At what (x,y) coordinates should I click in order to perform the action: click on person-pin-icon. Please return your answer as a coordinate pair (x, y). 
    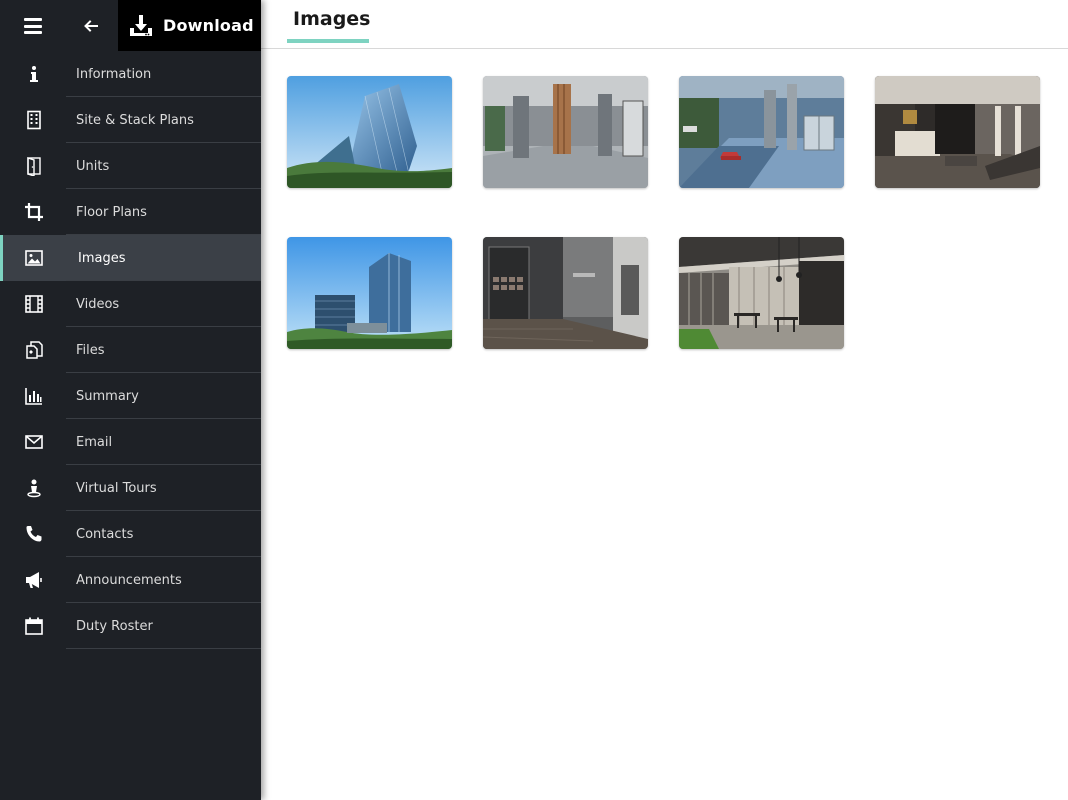
    Looking at the image, I should click on (33, 488).